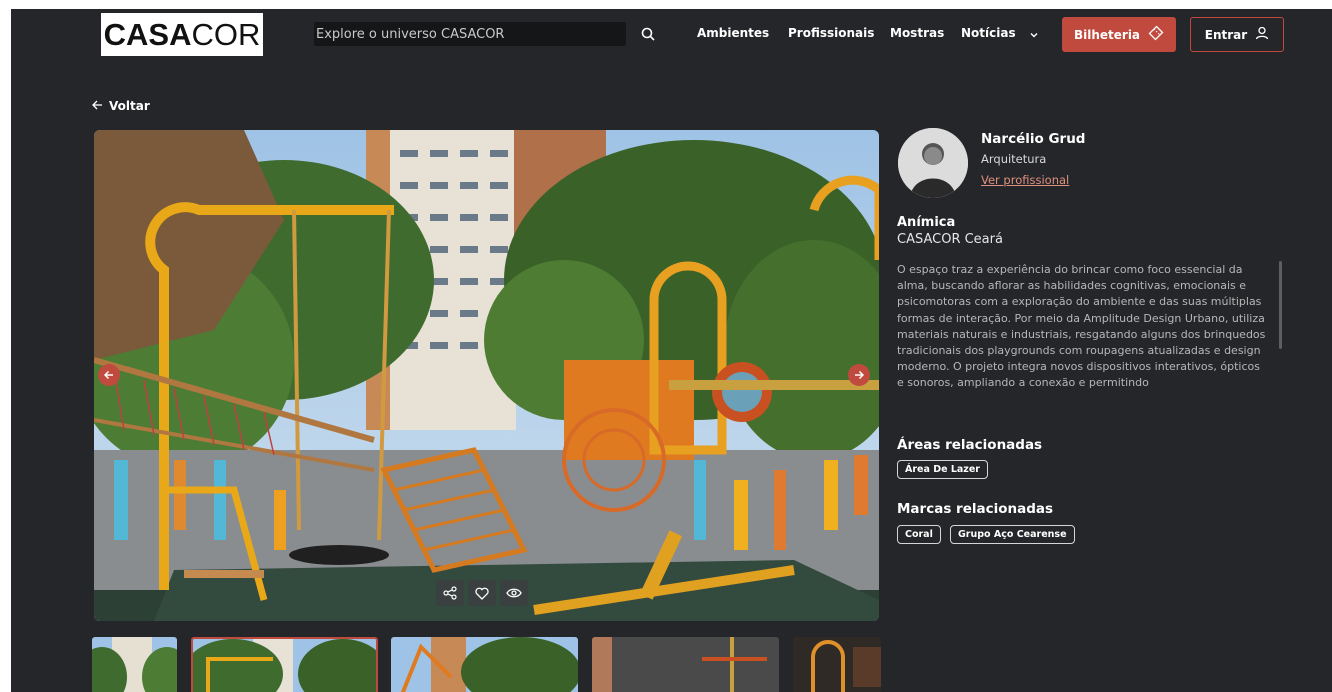  Describe the element at coordinates (284, 664) in the screenshot. I see `gallery-thumbnail-selected` at that location.